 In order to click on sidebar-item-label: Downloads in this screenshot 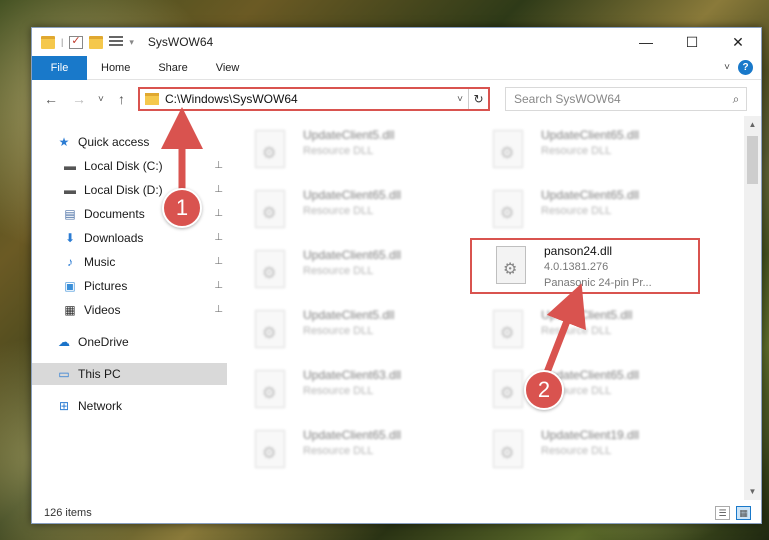, I will do `click(114, 238)`.